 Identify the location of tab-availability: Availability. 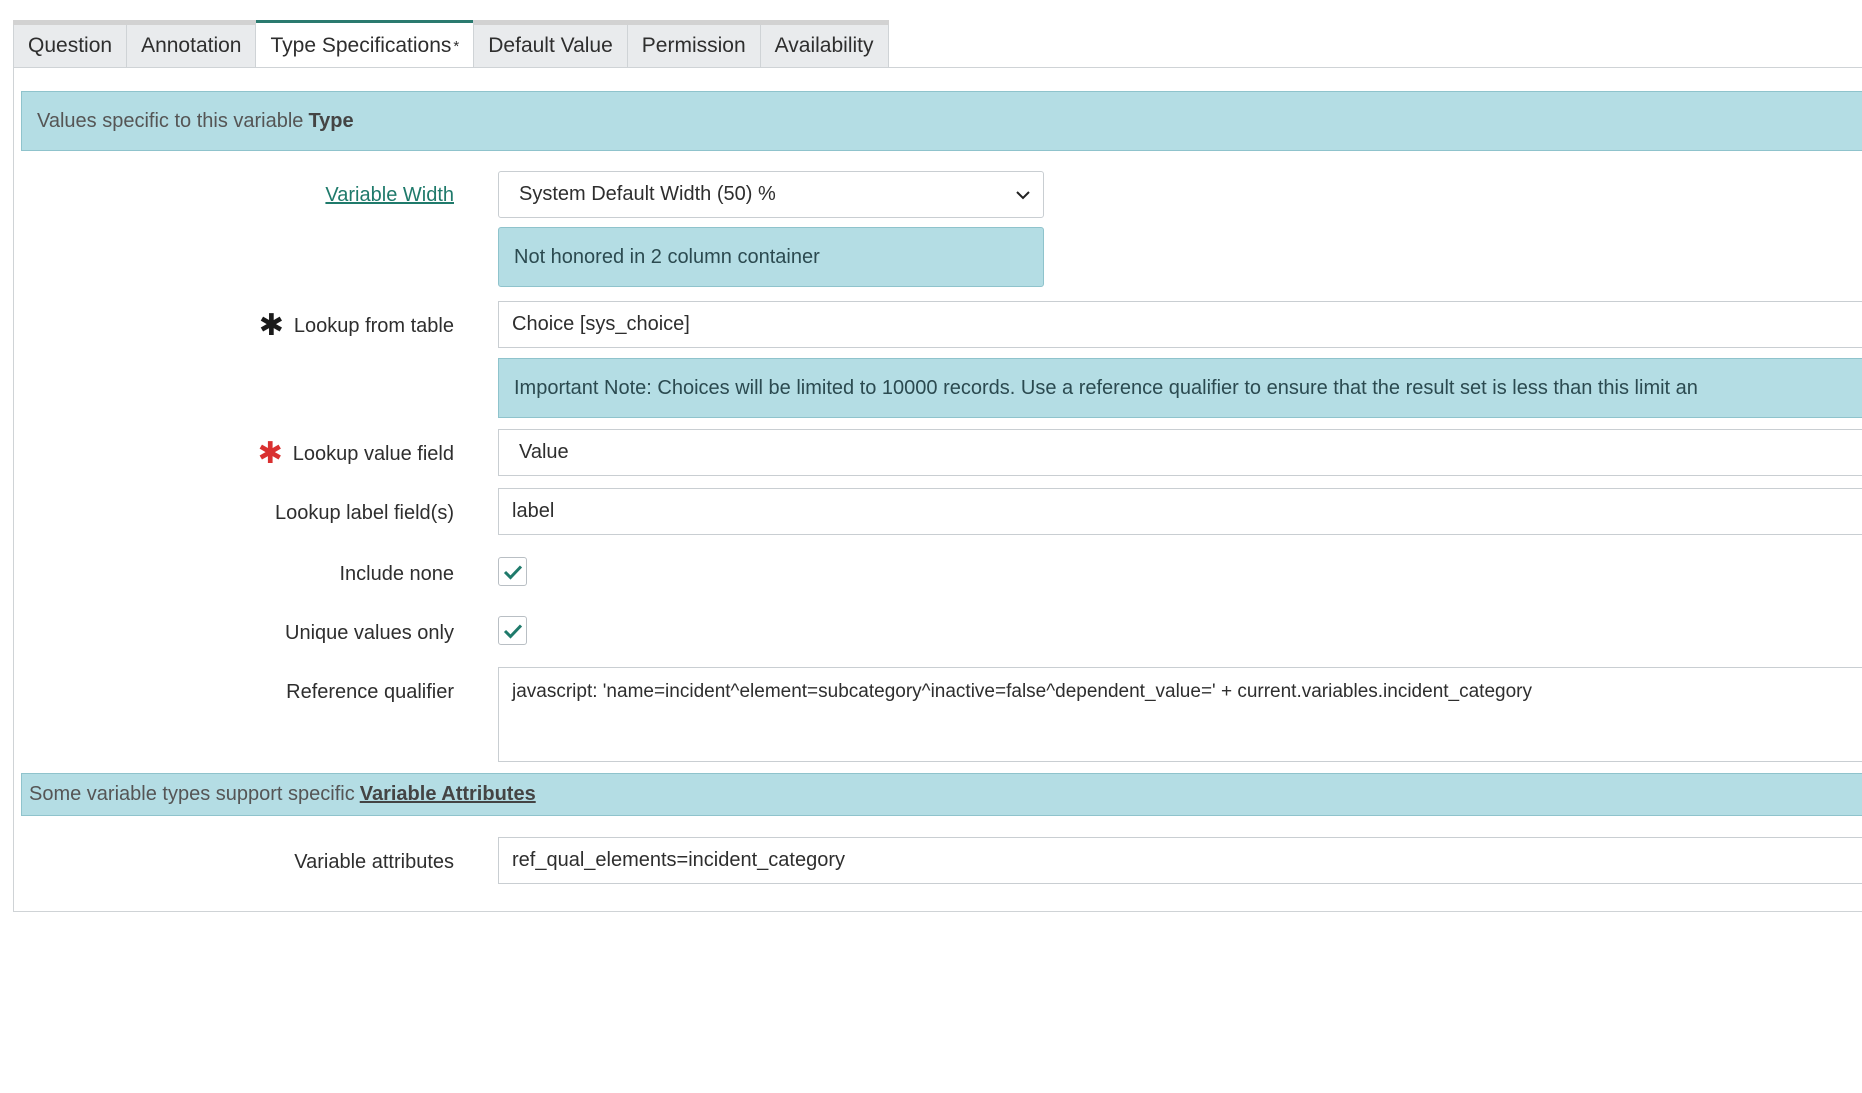
(824, 46).